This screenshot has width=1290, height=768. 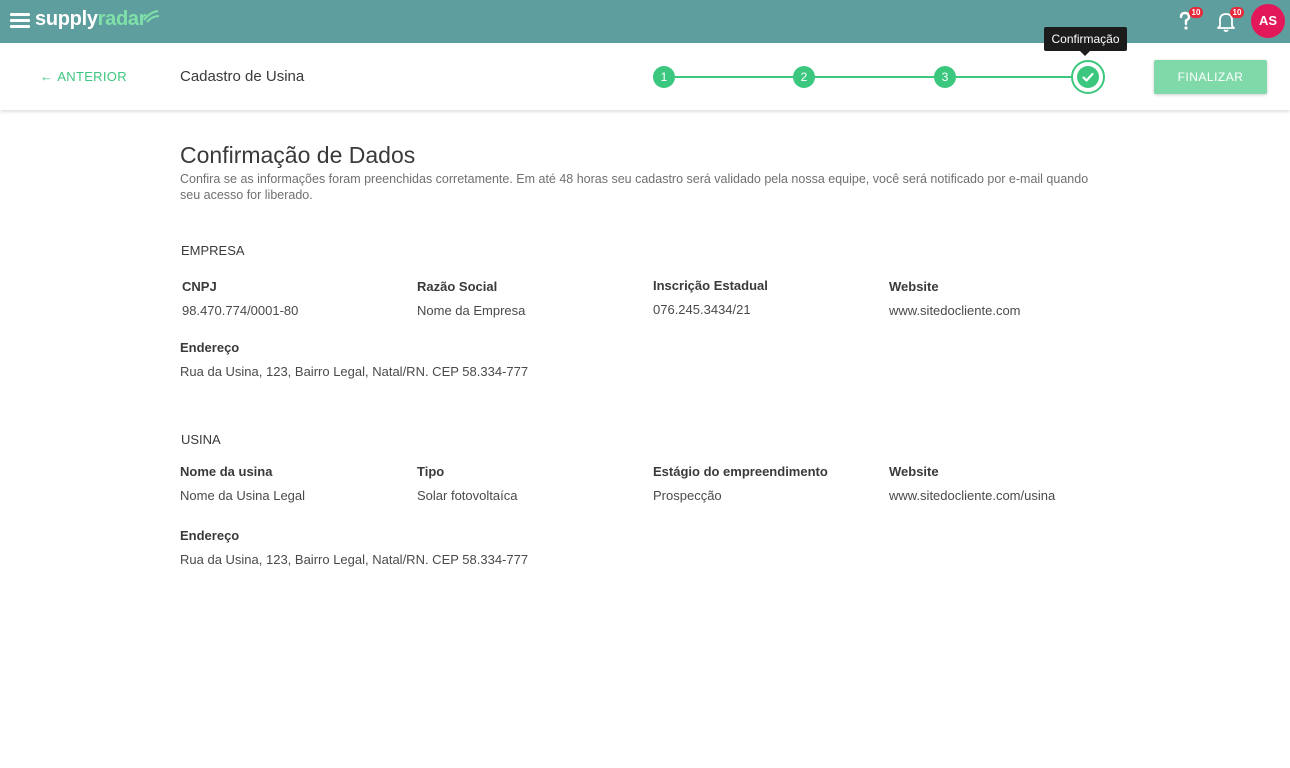 I want to click on empresa-website-value: www.sitedocliente.com, so click(x=955, y=310).